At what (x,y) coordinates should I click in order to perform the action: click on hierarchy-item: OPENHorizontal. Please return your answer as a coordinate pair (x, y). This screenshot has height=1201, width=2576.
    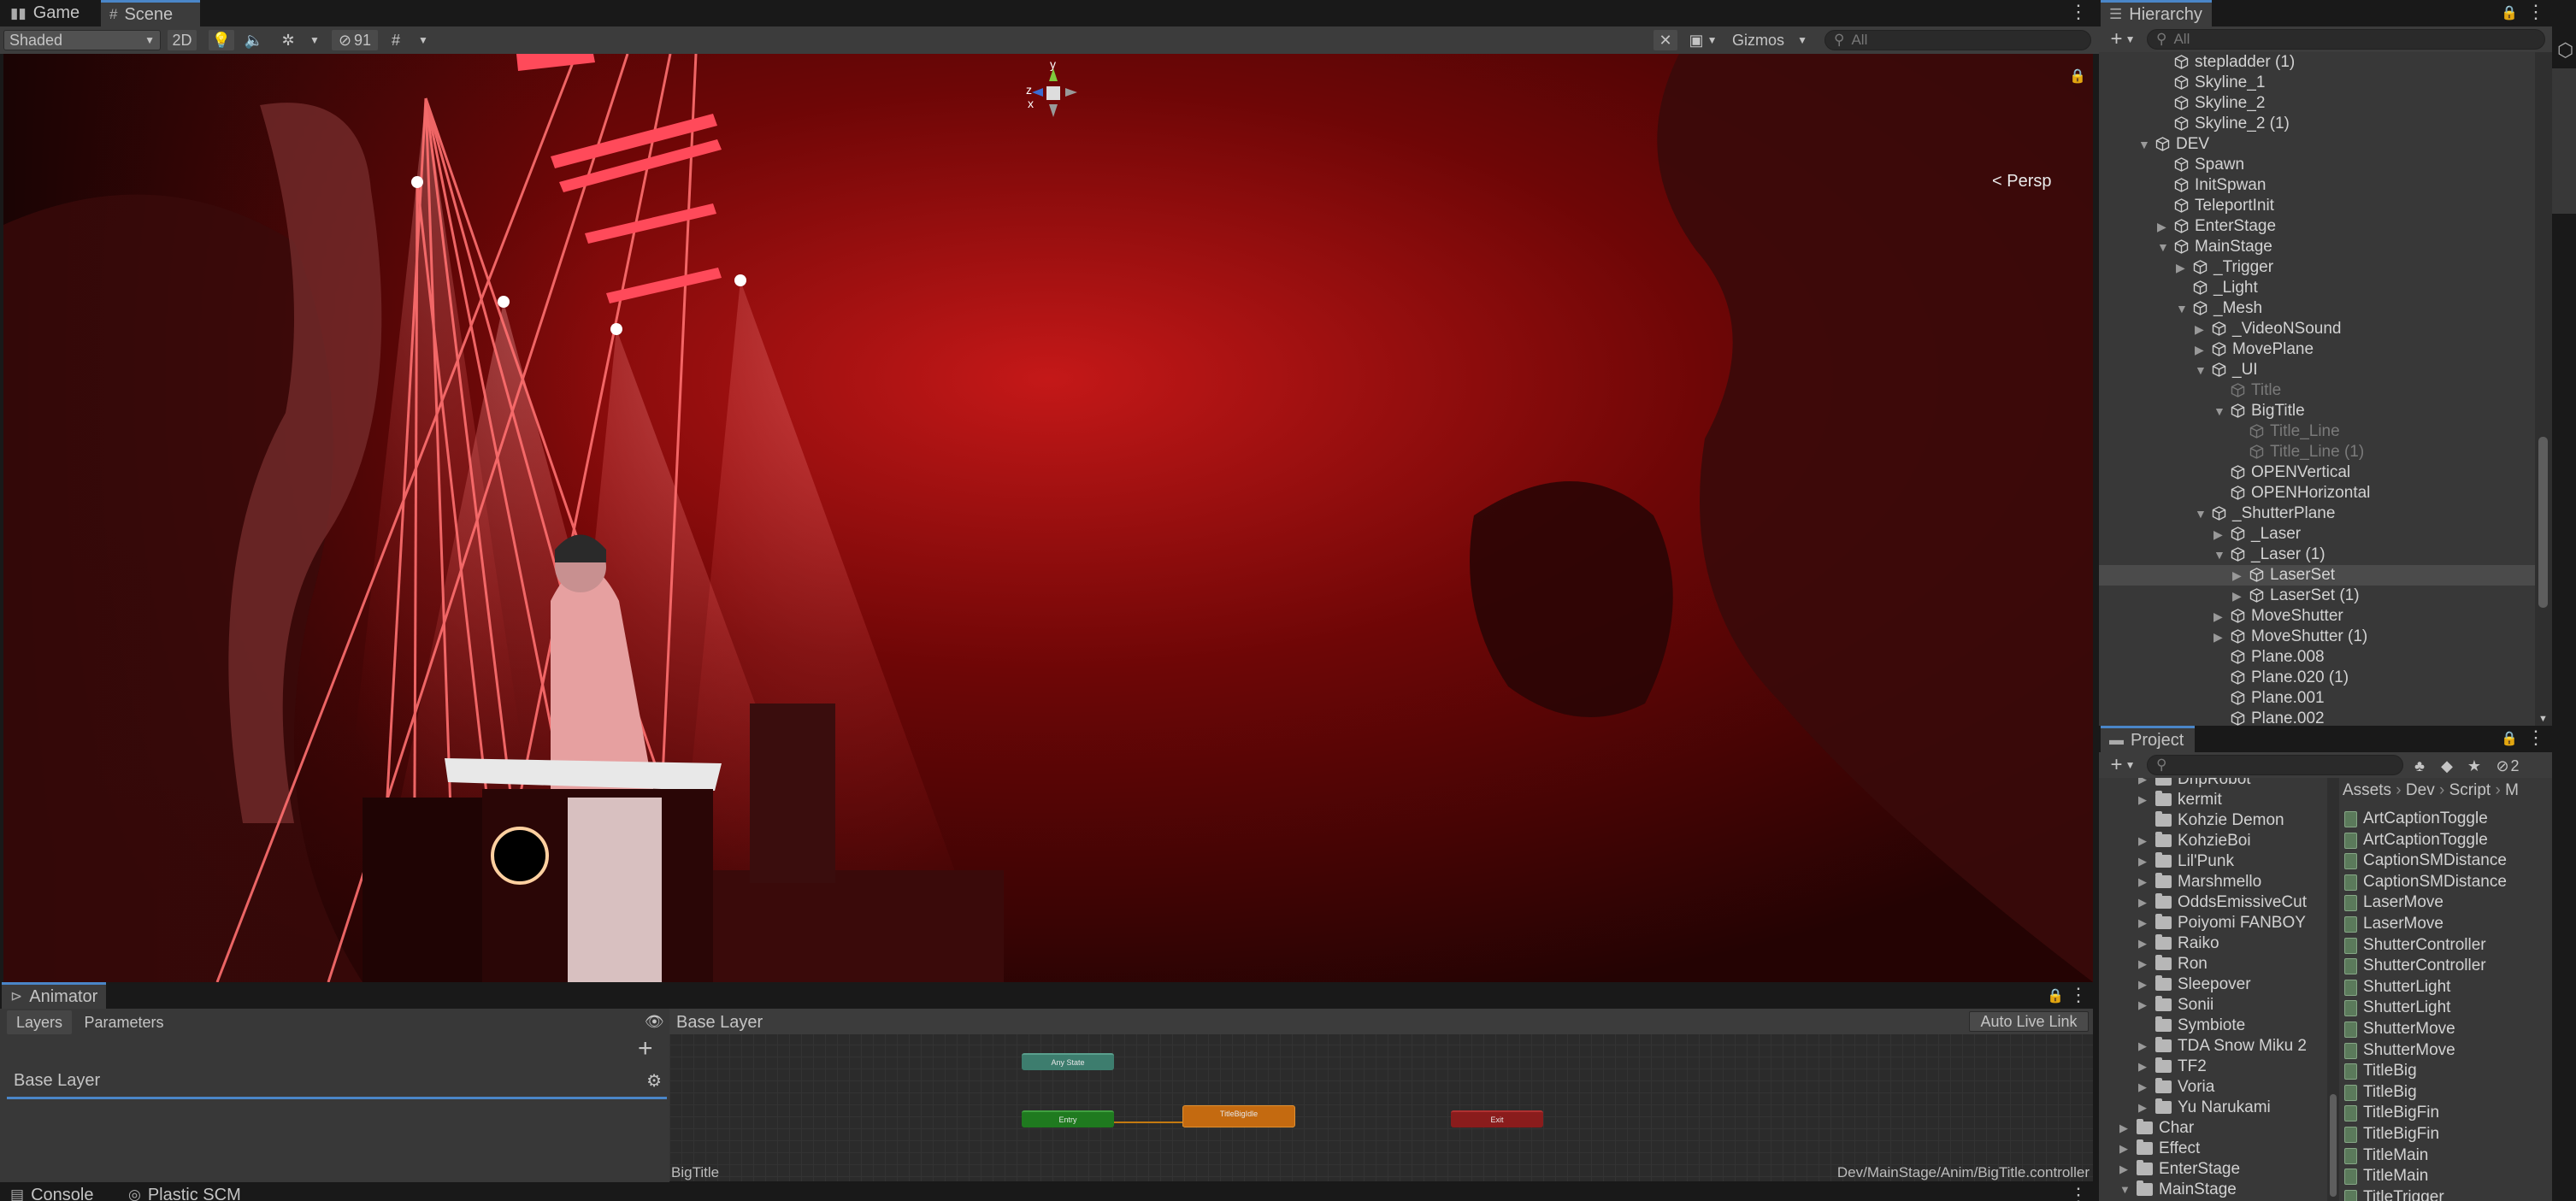
    Looking at the image, I should click on (2317, 493).